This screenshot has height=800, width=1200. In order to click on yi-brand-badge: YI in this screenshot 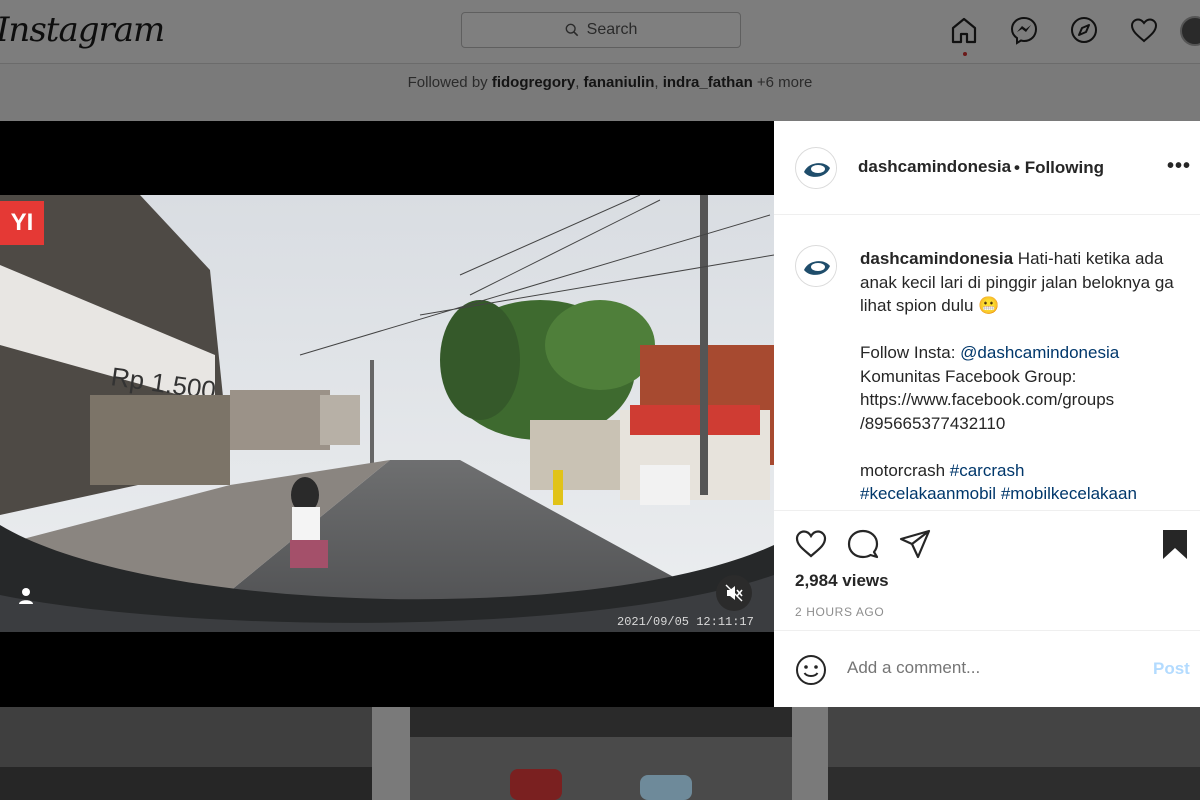, I will do `click(22, 223)`.